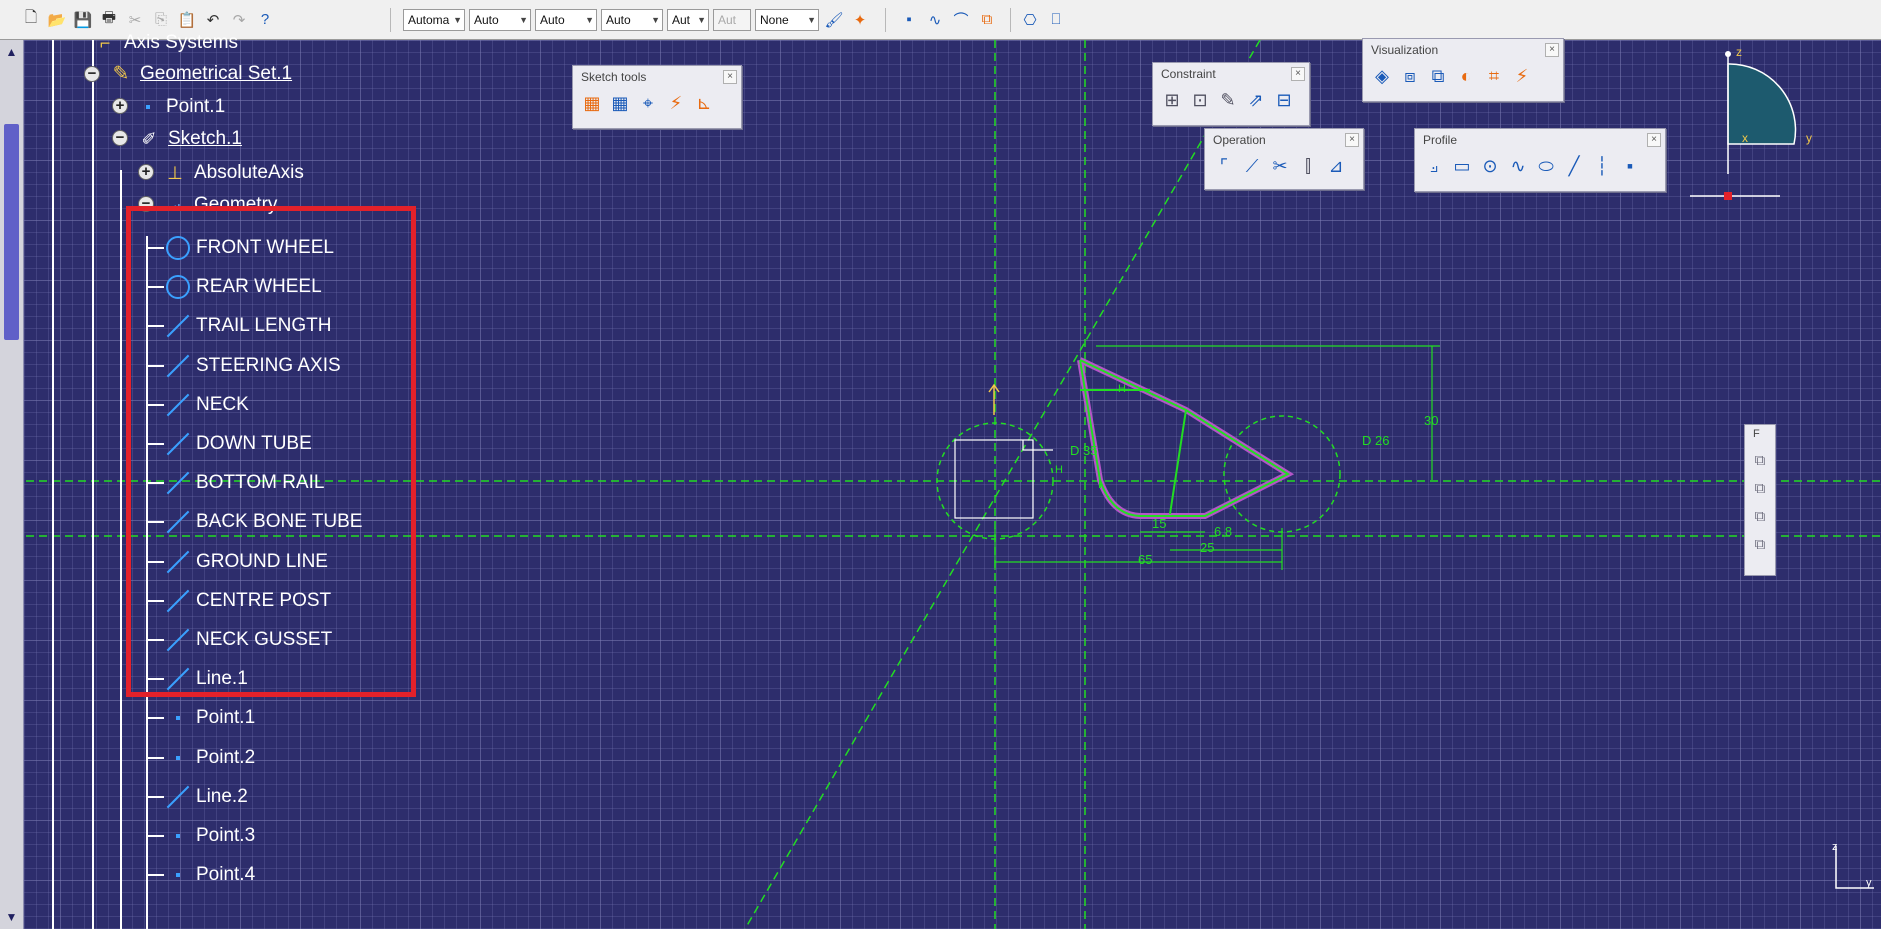 The height and width of the screenshot is (929, 1881). Describe the element at coordinates (620, 103) in the screenshot. I see `snap-to-point-icon: ▦` at that location.